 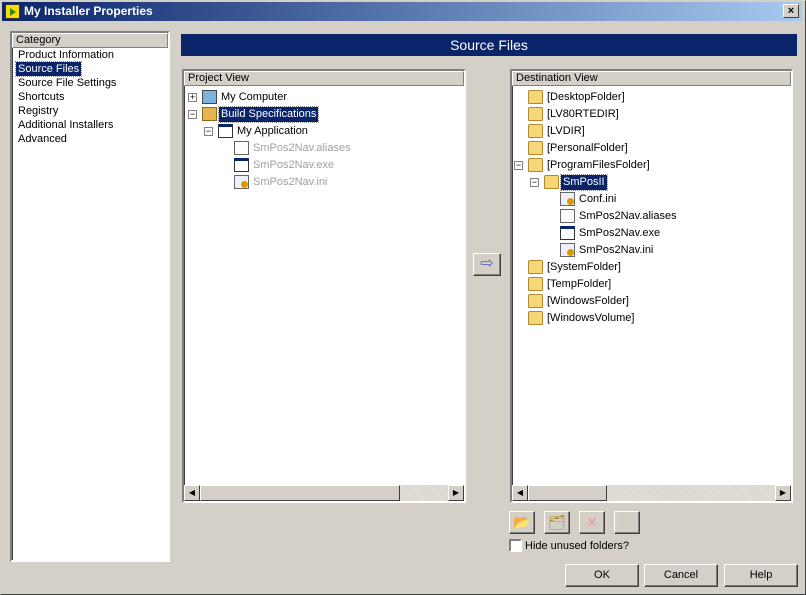 I want to click on tree-item: − My Application, so click(x=257, y=132).